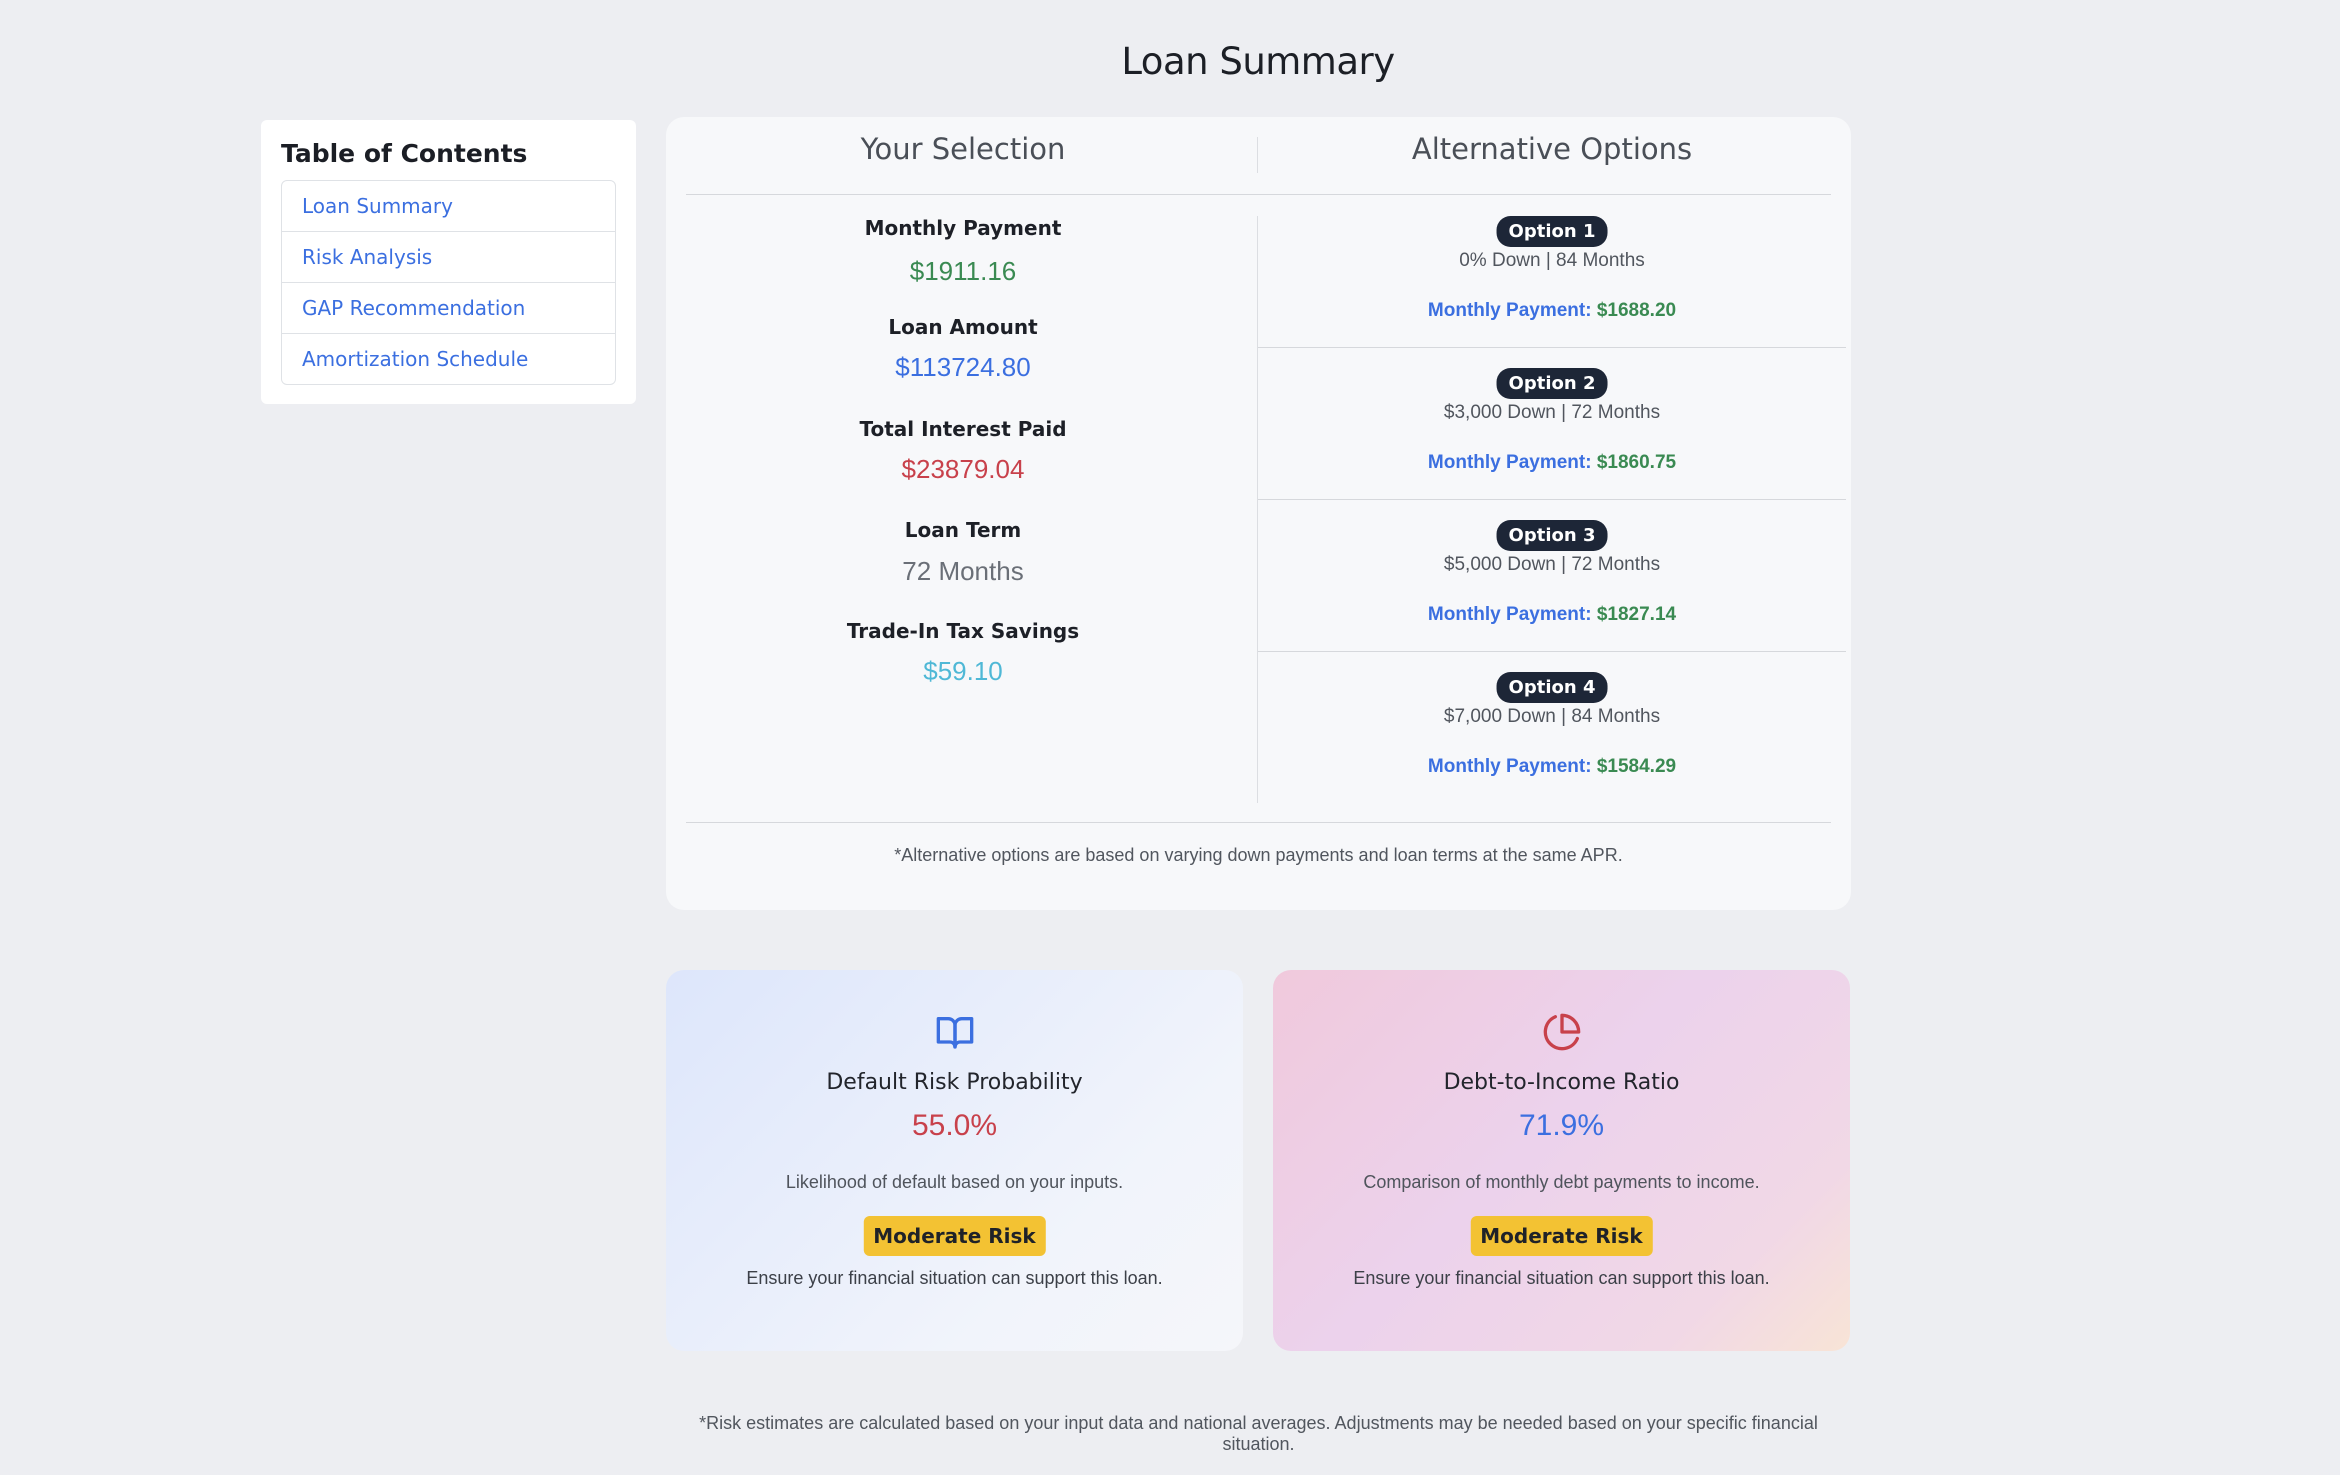 This screenshot has width=2340, height=1475. What do you see at coordinates (1552, 383) in the screenshot?
I see `option-badge: Option 2` at bounding box center [1552, 383].